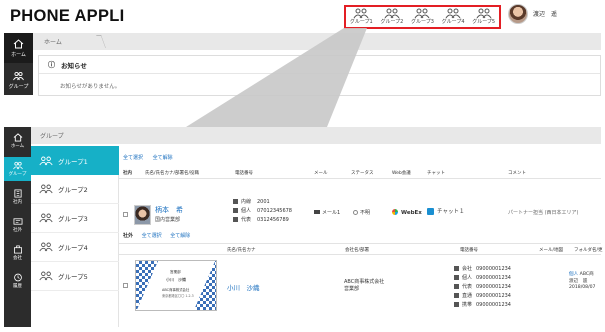  What do you see at coordinates (17, 221) in the screenshot?
I see `card-icon` at bounding box center [17, 221].